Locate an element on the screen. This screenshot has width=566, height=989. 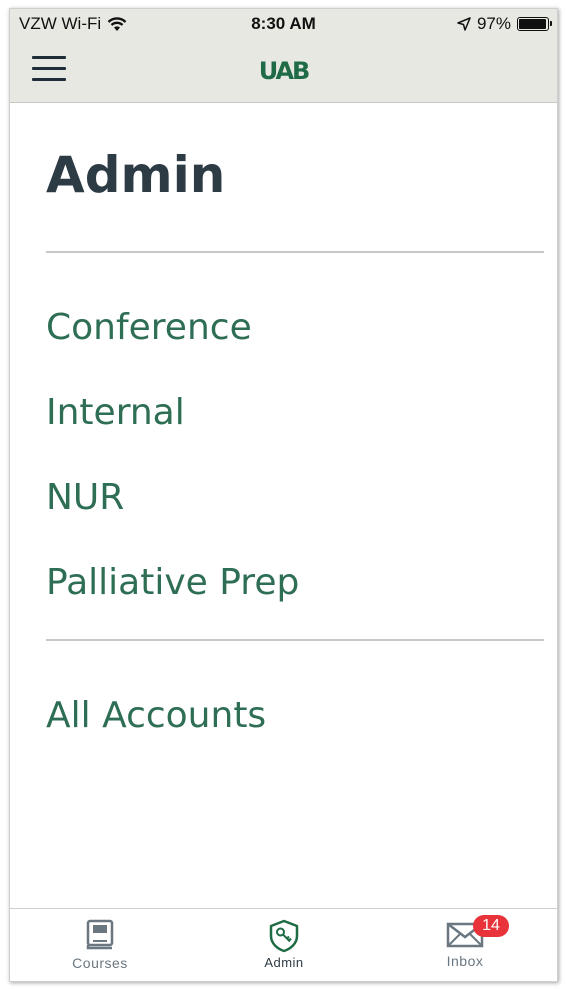
account-item-palliative-prep: Palliative Prep is located at coordinates (295, 604).